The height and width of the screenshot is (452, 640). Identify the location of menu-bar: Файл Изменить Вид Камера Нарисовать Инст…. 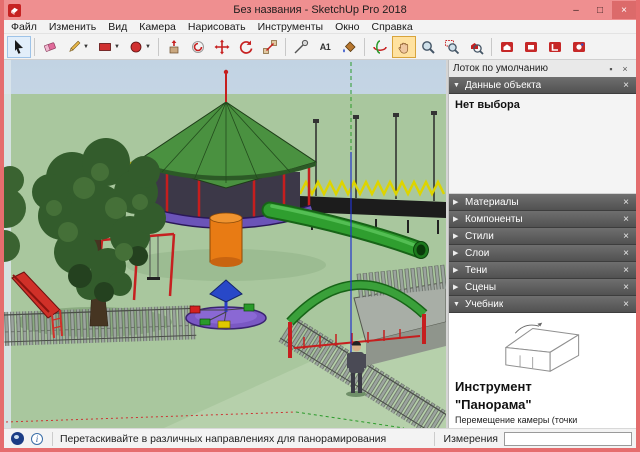
(320, 27).